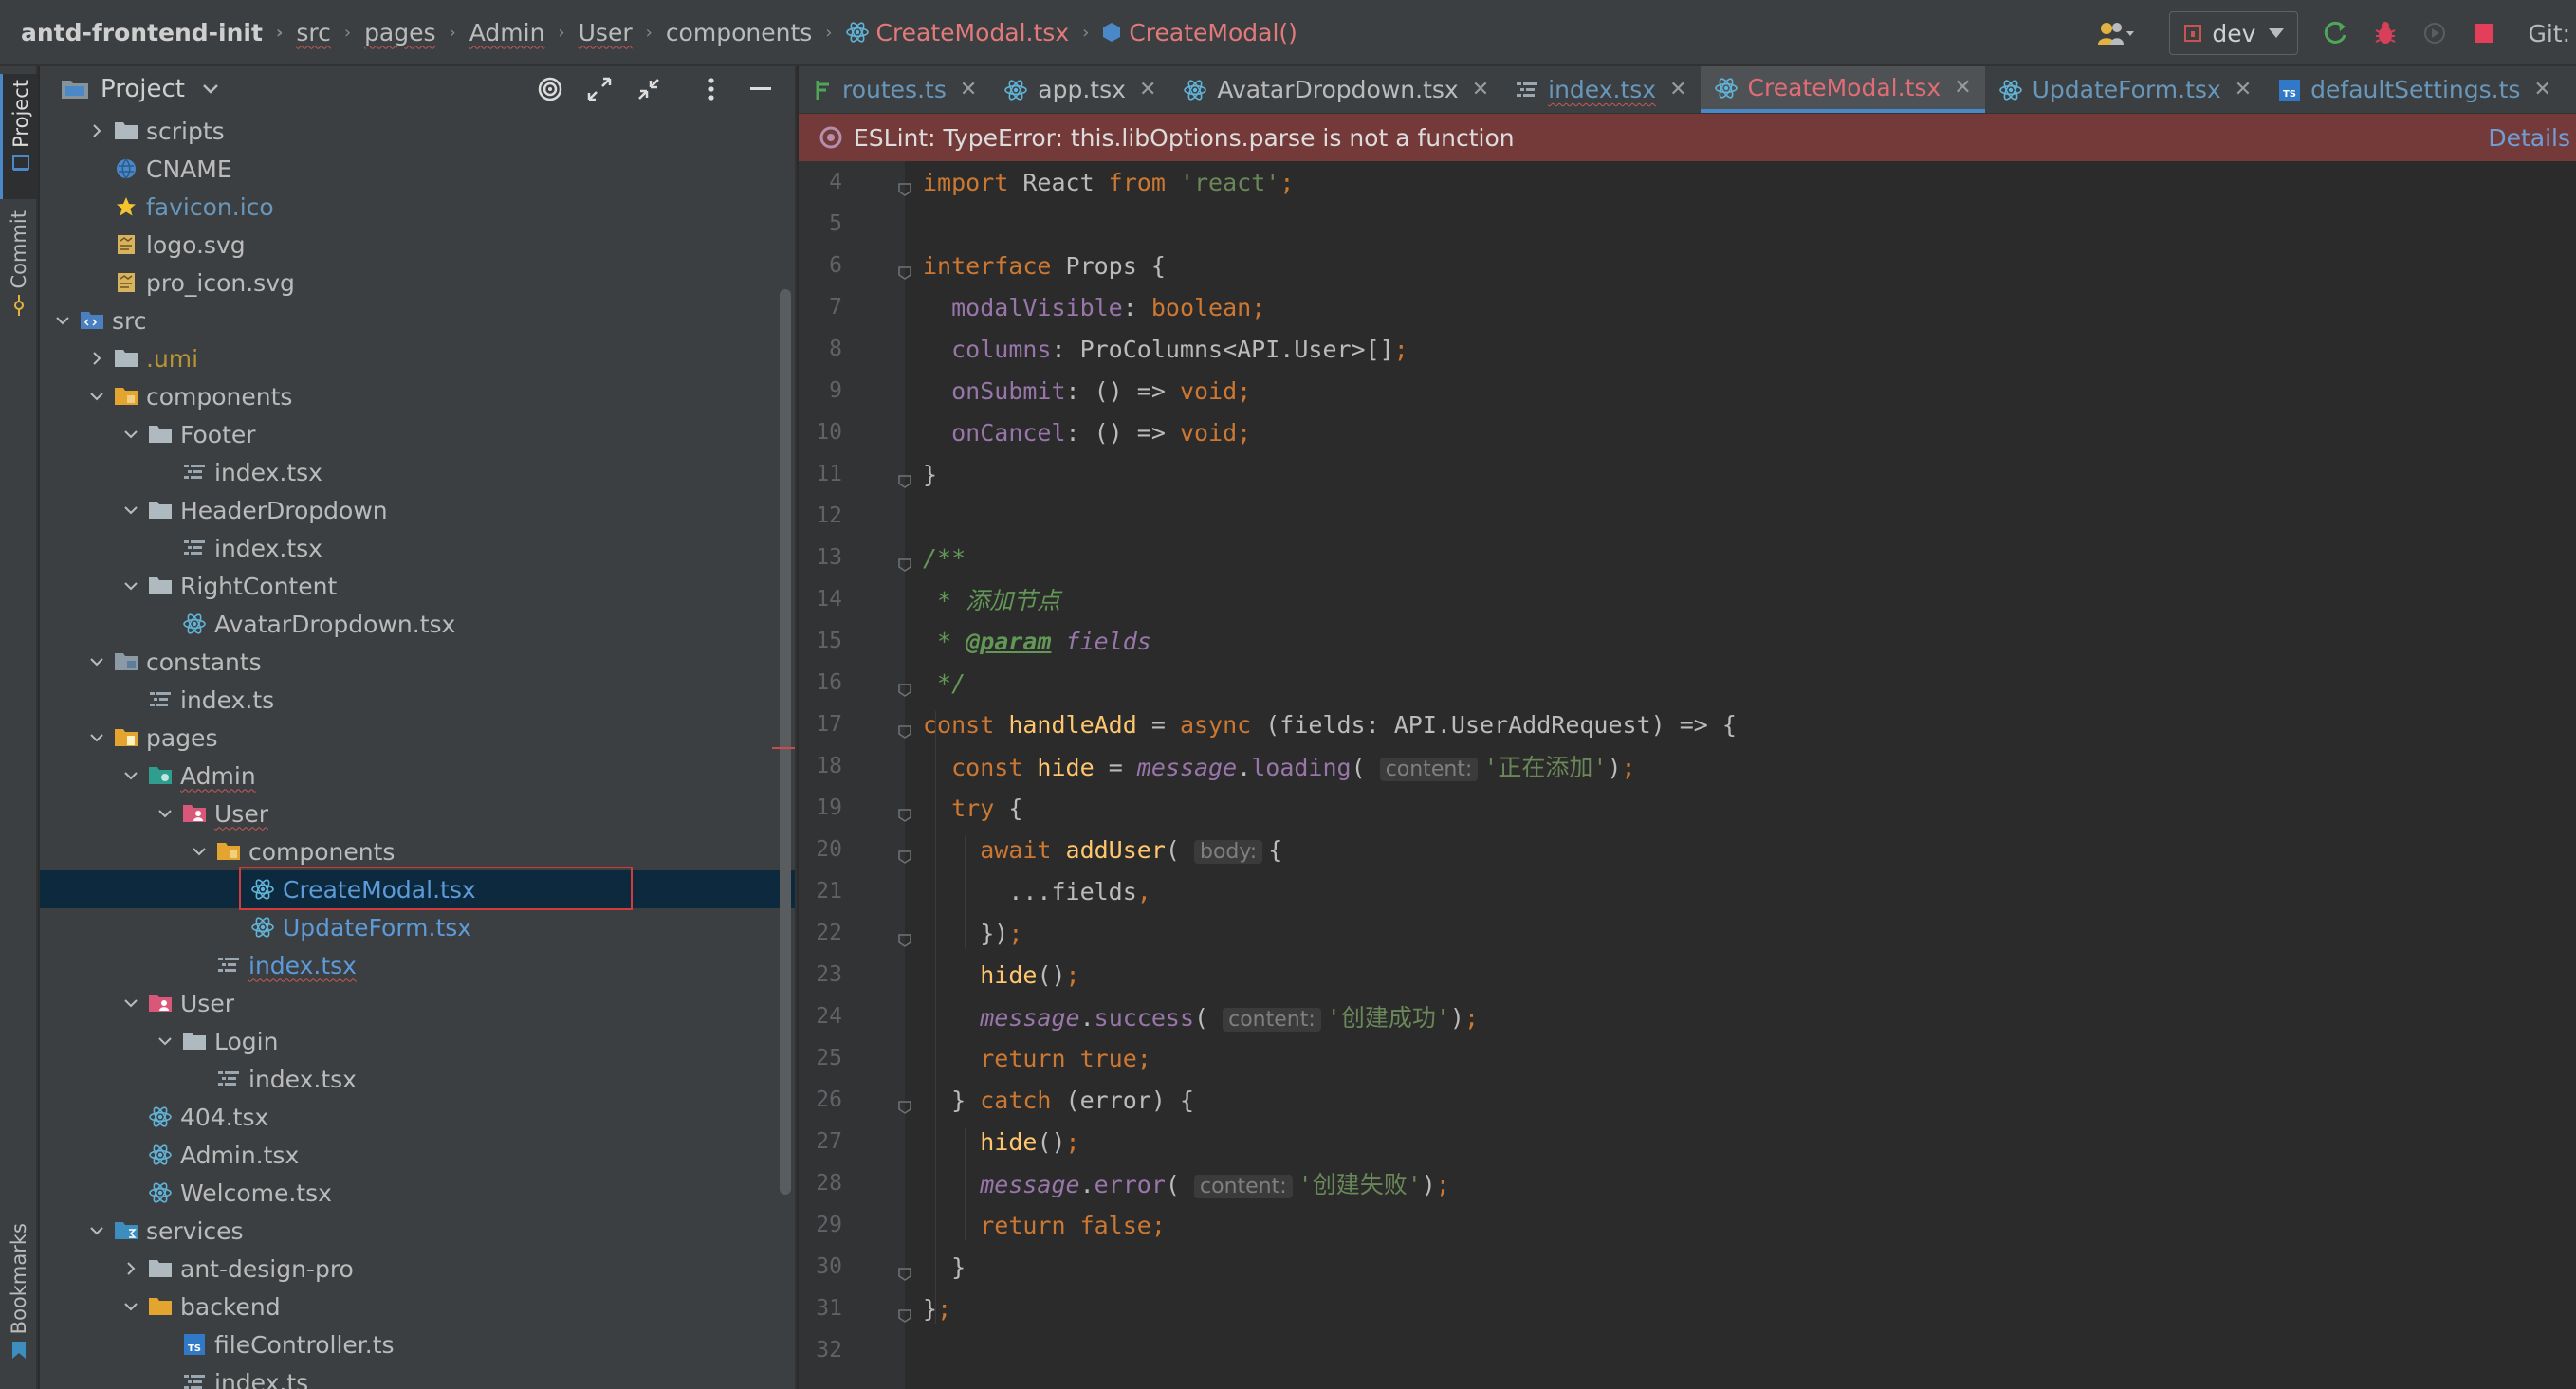  I want to click on editor-tab: index.tsx ✕, so click(1601, 89).